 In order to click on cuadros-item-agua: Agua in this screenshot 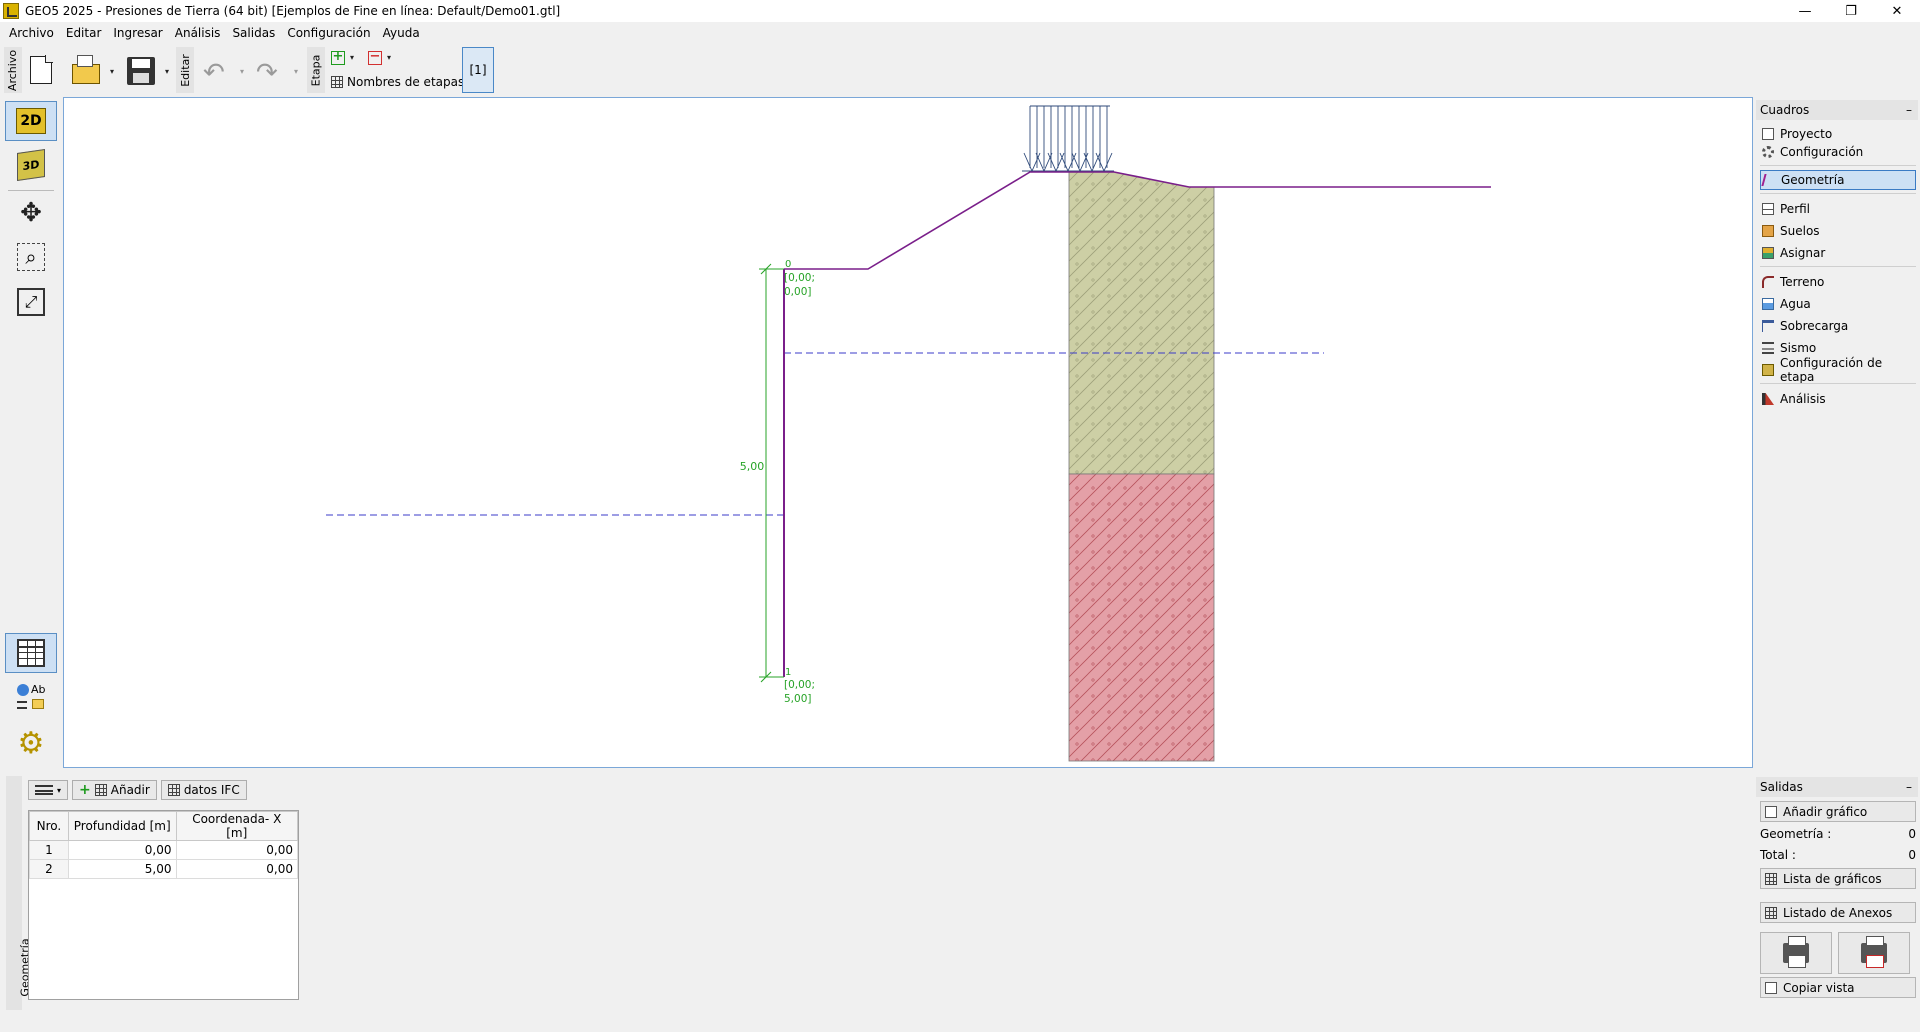, I will do `click(1838, 304)`.